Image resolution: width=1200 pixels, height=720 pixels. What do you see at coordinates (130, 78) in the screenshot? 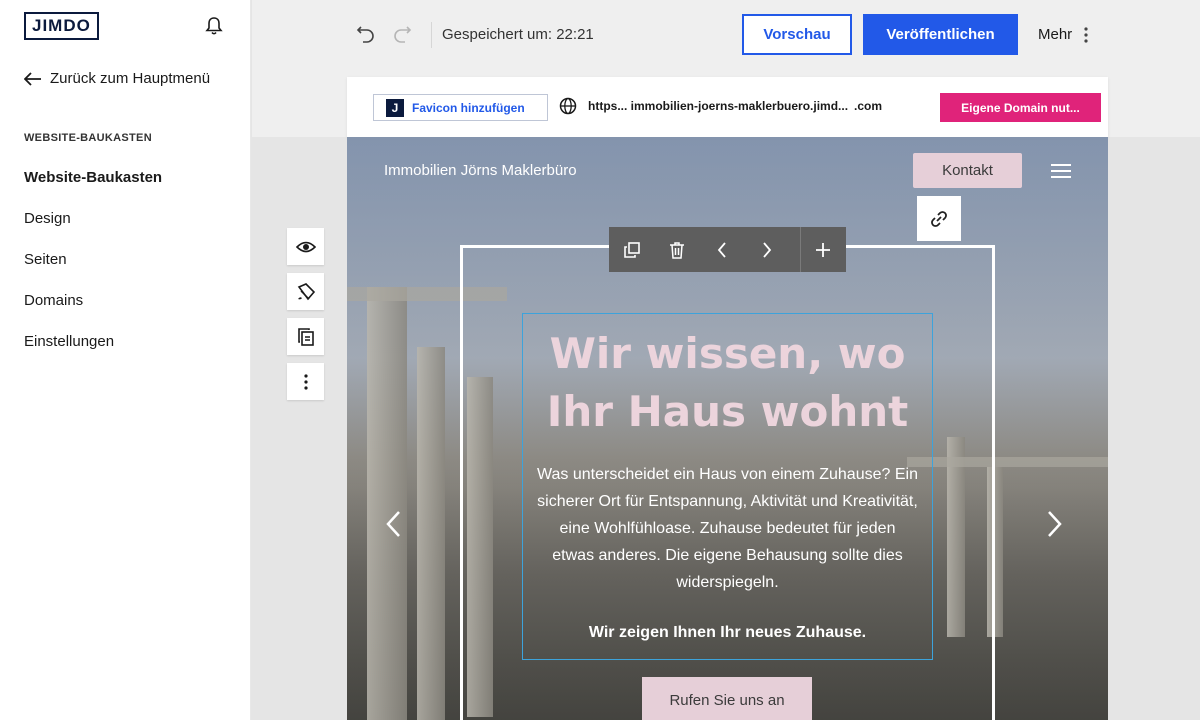
I see `back-label: Zurück zum Hauptmenü` at bounding box center [130, 78].